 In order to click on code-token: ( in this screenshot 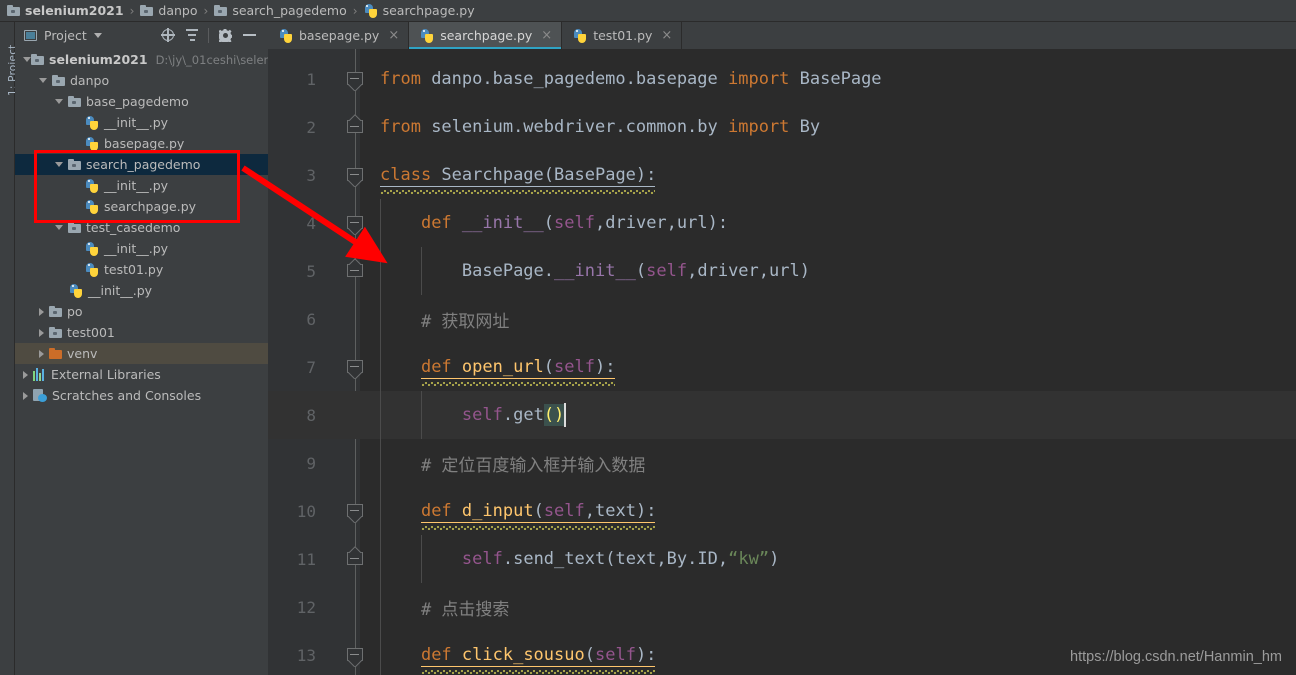, I will do `click(549, 223)`.